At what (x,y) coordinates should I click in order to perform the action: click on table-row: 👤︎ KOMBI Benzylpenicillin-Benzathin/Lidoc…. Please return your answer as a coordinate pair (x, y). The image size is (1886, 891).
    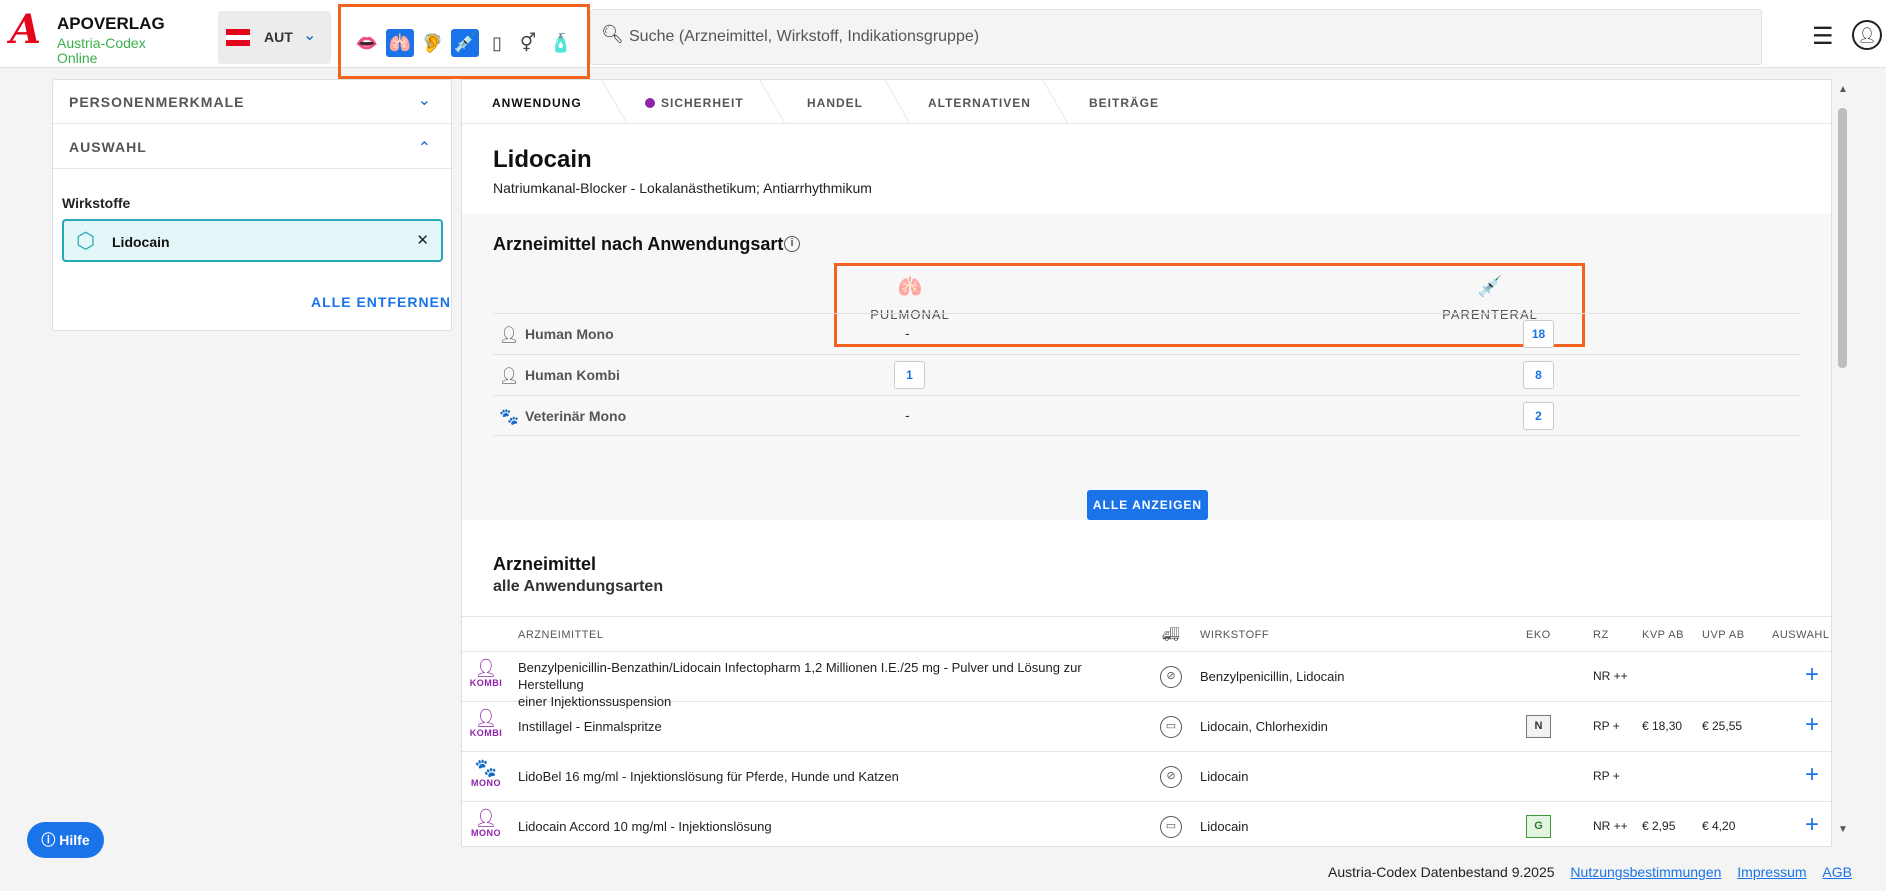
    Looking at the image, I should click on (1146, 680).